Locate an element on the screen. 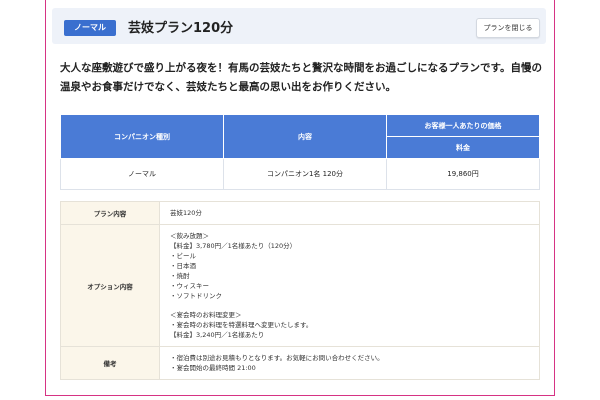 The width and height of the screenshot is (600, 400). close-plan-button: プランを閉じる is located at coordinates (508, 28).